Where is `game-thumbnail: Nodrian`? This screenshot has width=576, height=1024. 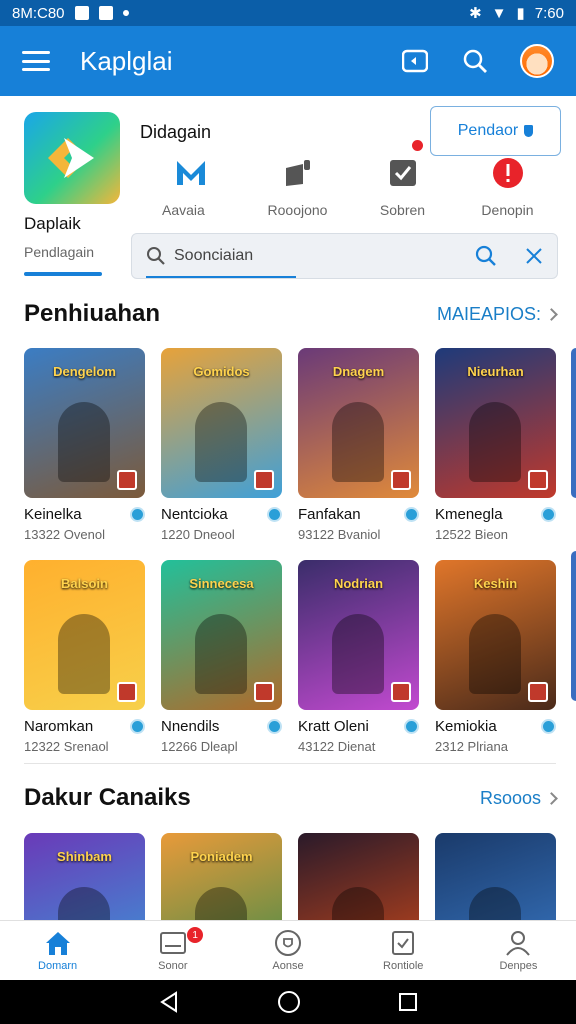 game-thumbnail: Nodrian is located at coordinates (358, 635).